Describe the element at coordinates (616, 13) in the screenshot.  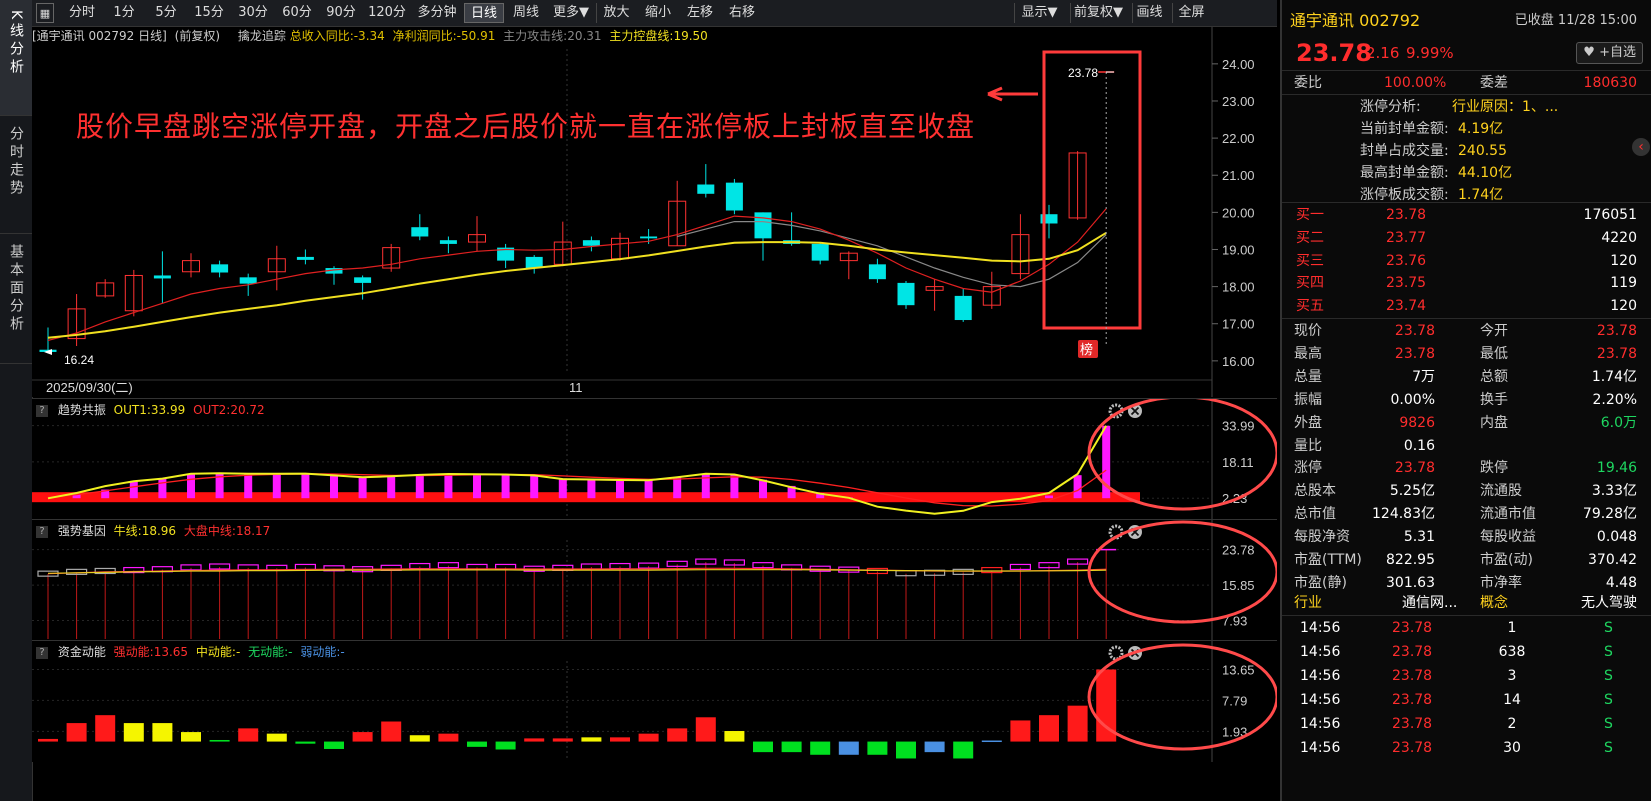
I see `toolbar-item: 放大` at that location.